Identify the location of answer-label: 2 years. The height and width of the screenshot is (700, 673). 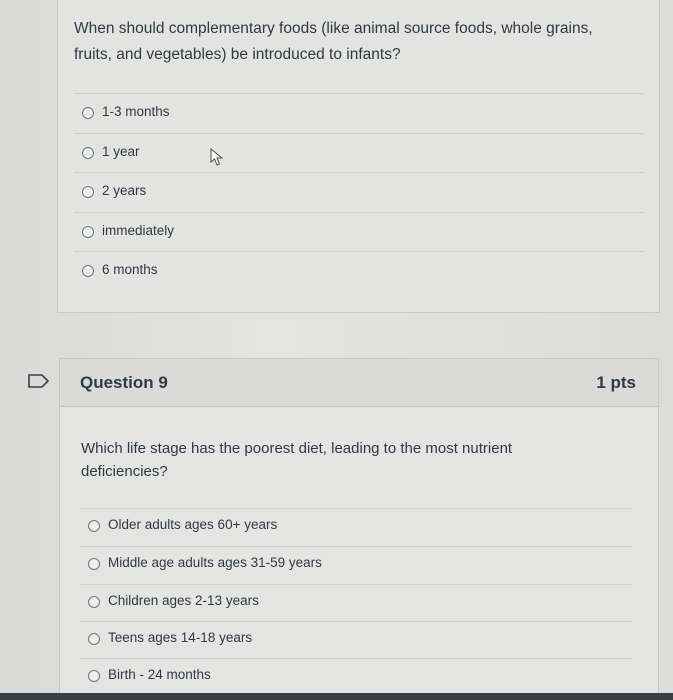
(124, 190).